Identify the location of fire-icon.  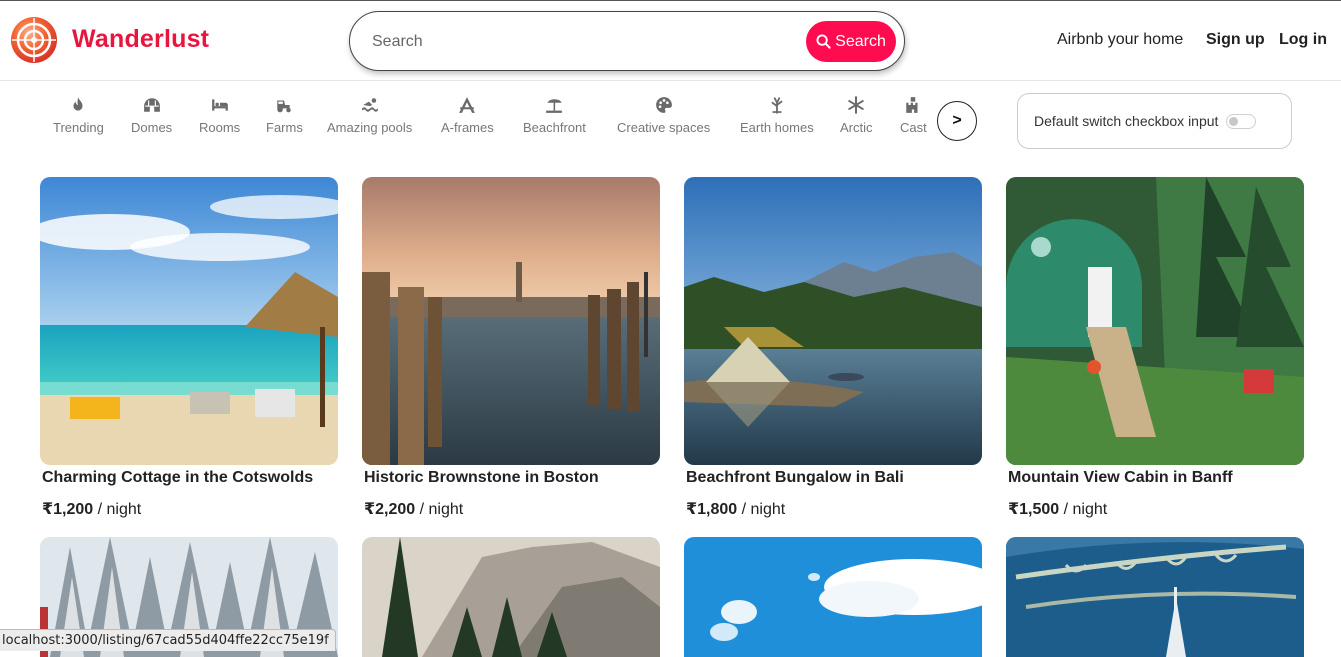
(78, 105).